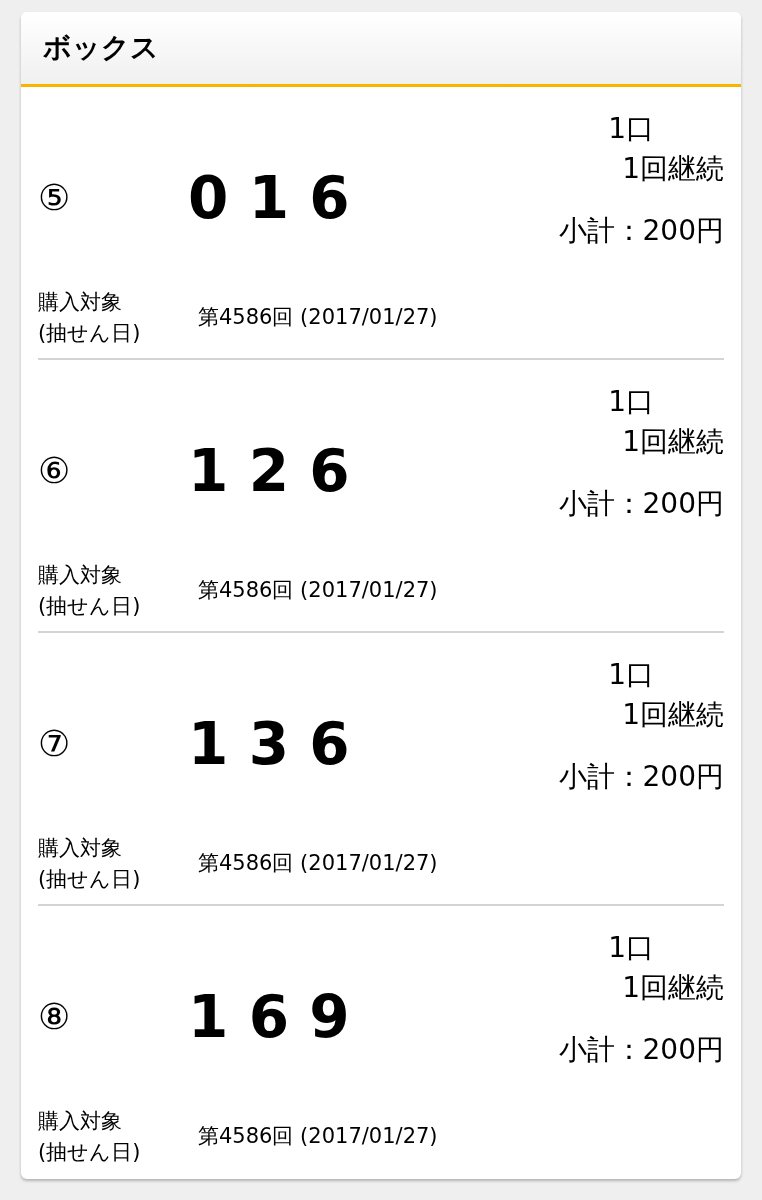  What do you see at coordinates (279, 471) in the screenshot?
I see `lottery-number: 126` at bounding box center [279, 471].